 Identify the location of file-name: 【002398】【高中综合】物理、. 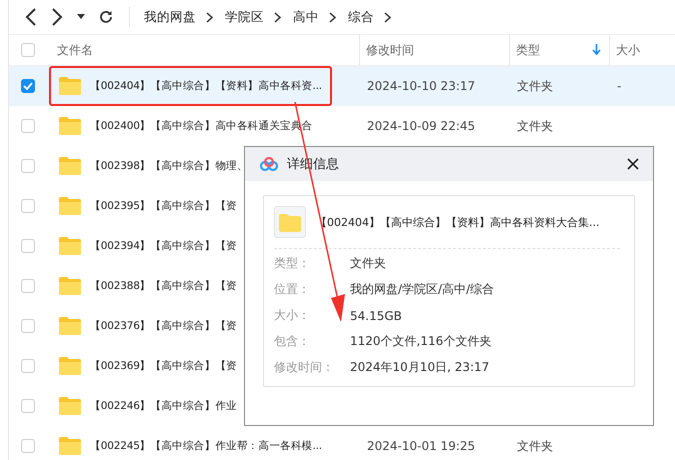
(169, 166).